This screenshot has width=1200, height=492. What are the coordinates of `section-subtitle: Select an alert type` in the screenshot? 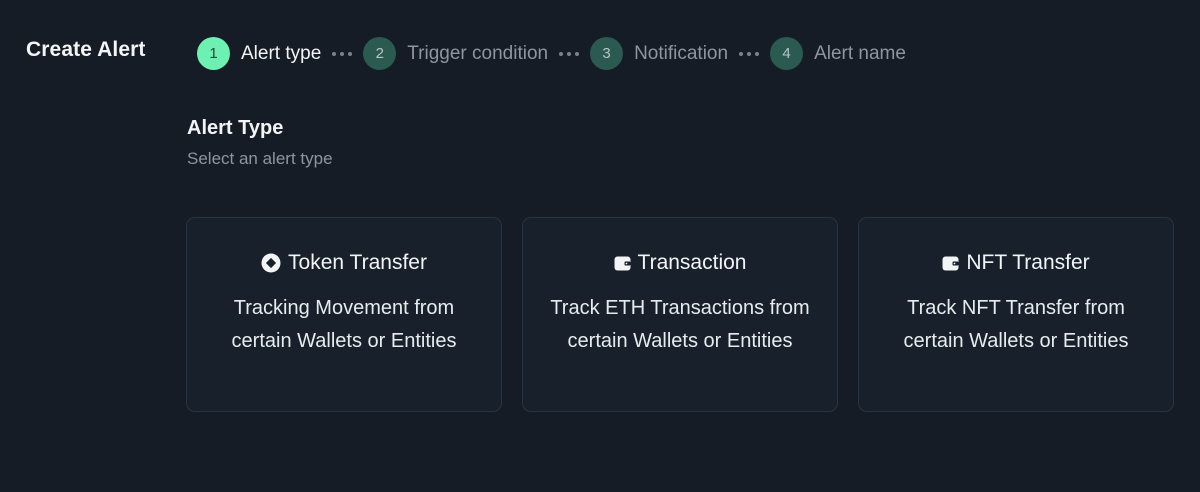 It's located at (260, 158).